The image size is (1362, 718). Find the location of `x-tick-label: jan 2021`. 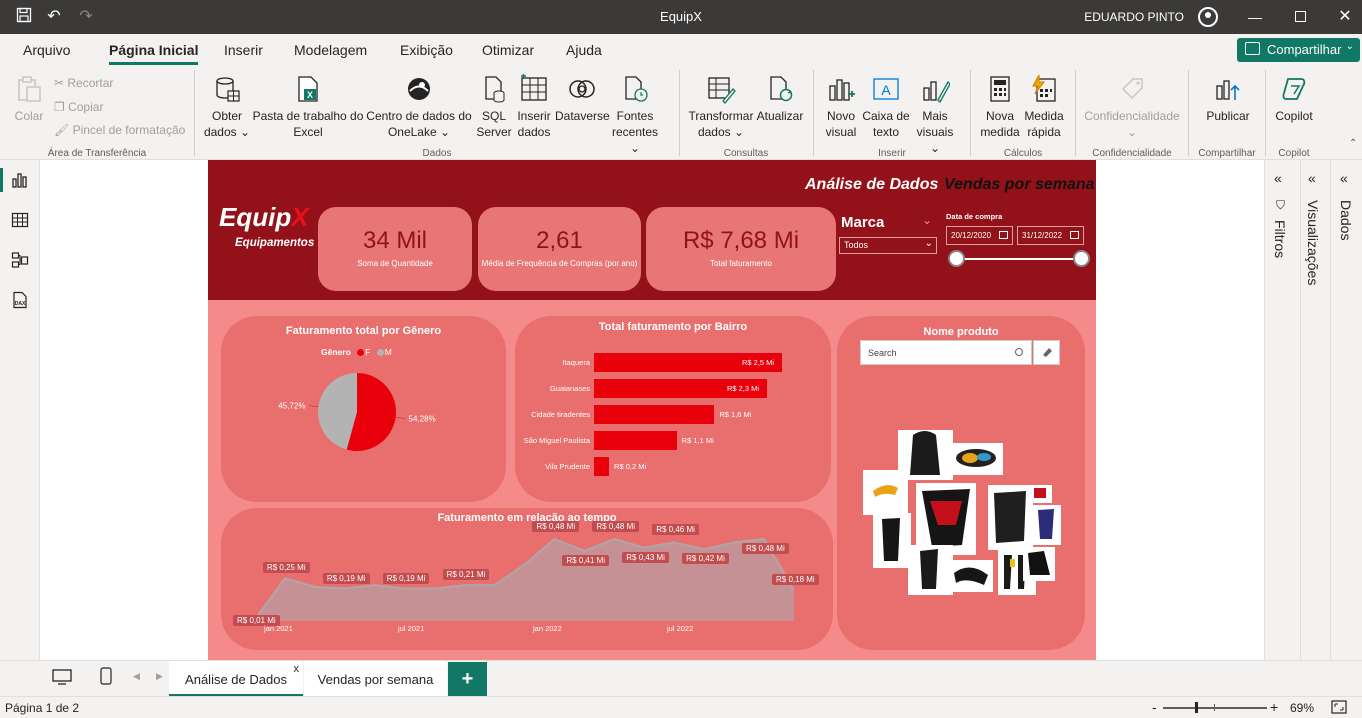

x-tick-label: jan 2021 is located at coordinates (278, 628).